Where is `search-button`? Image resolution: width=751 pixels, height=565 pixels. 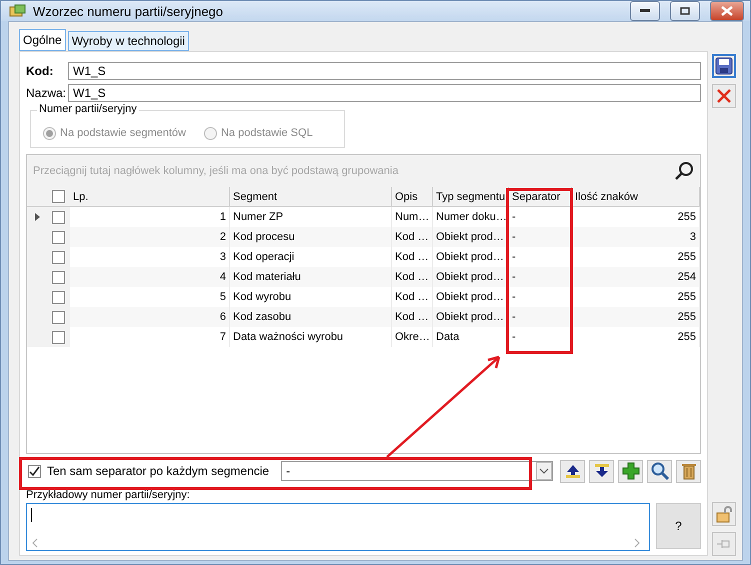
search-button is located at coordinates (659, 471).